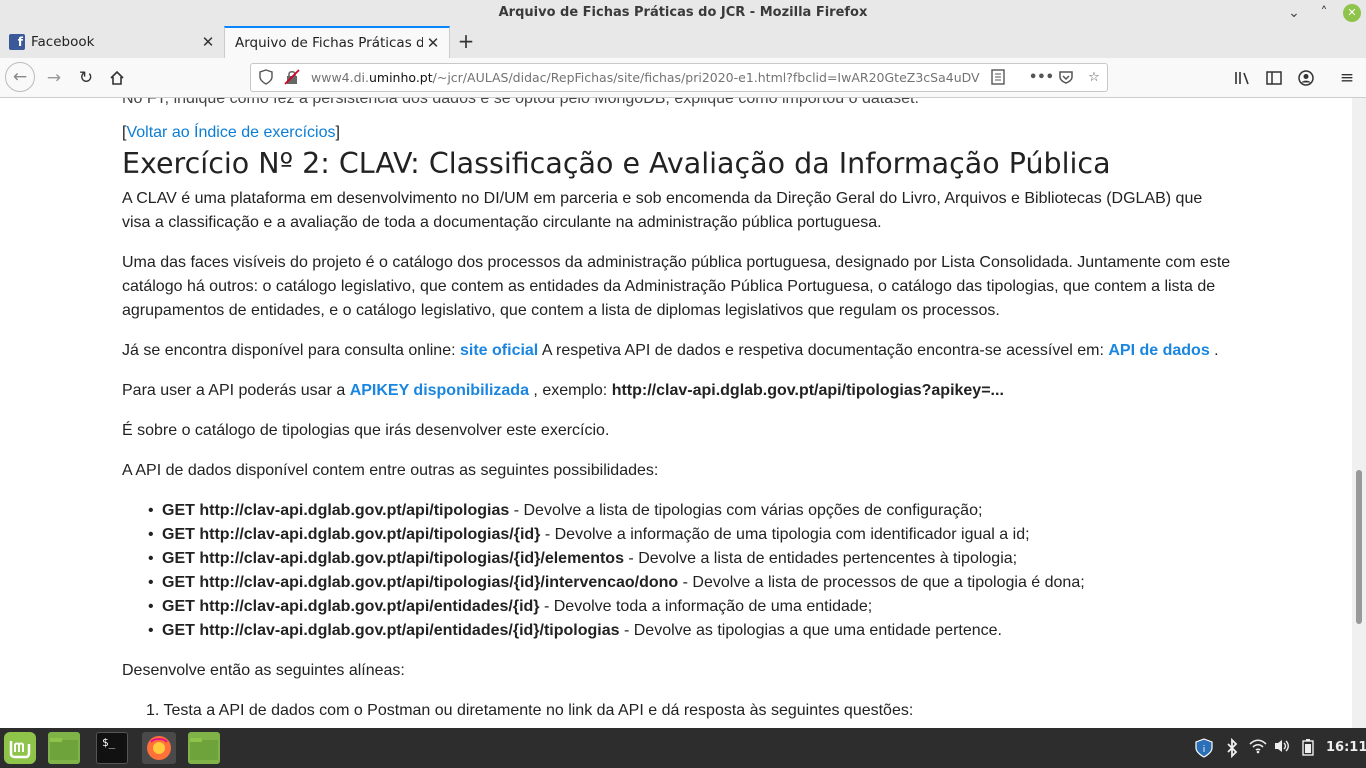 The image size is (1366, 768). What do you see at coordinates (1158, 350) in the screenshot?
I see `api-dados-link: API de dados` at bounding box center [1158, 350].